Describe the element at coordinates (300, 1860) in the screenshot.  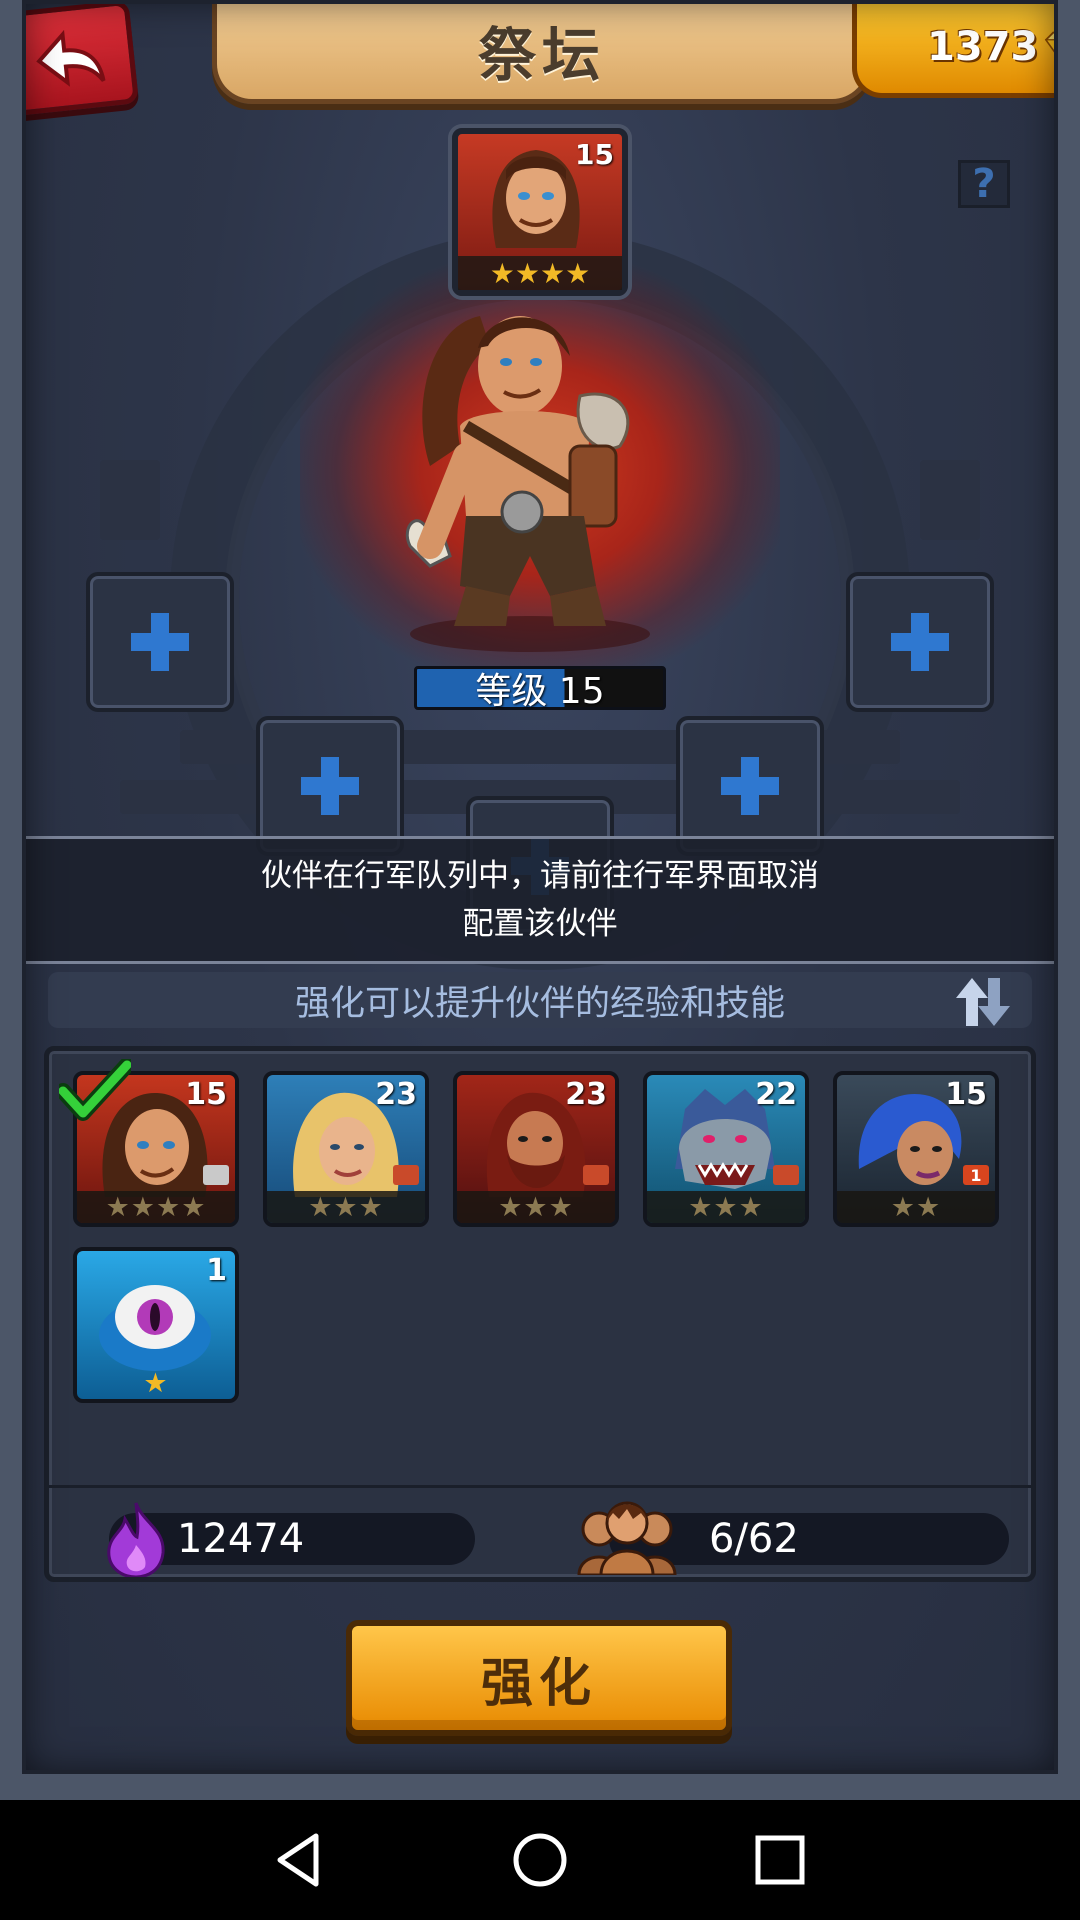
I see `back-triangle-icon` at that location.